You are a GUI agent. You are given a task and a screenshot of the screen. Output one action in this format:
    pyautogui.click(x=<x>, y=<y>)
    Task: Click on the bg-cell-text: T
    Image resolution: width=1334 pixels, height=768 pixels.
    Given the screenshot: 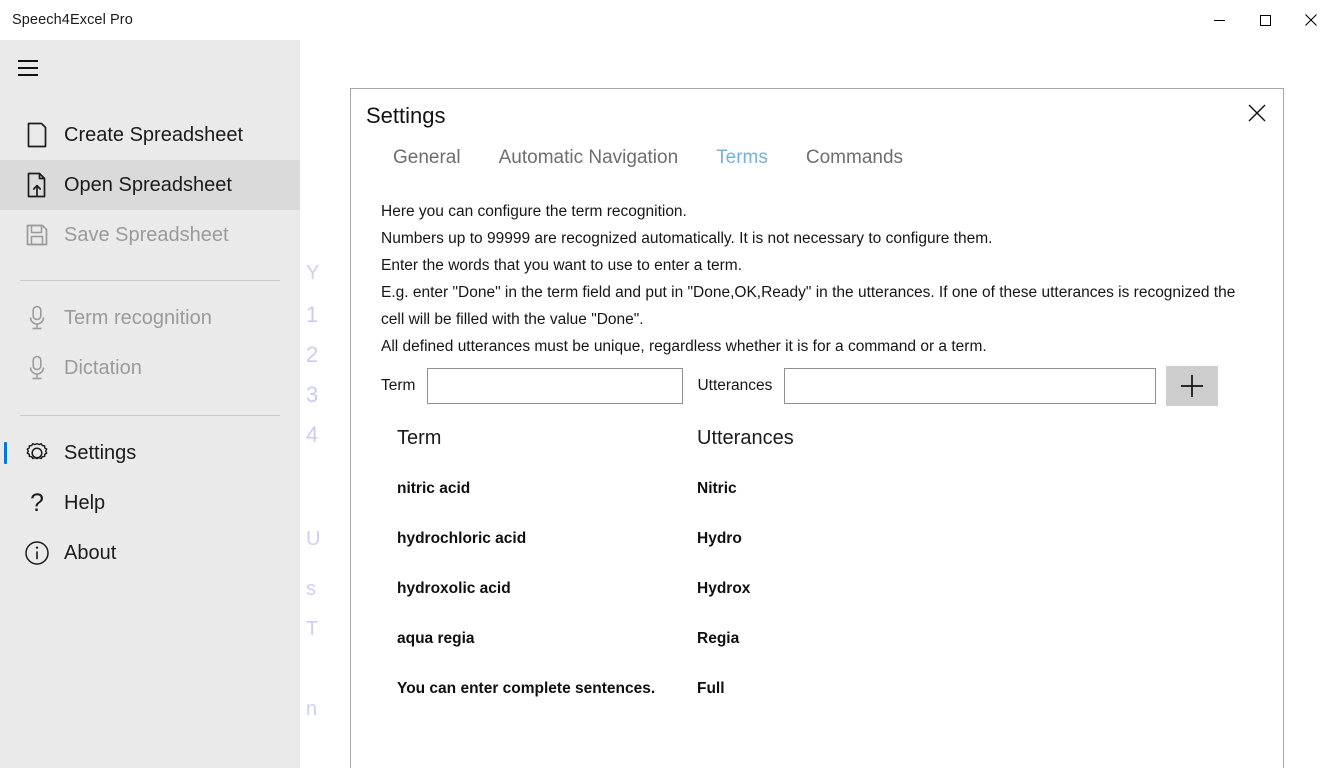 What is the action you would take?
    pyautogui.click(x=312, y=629)
    